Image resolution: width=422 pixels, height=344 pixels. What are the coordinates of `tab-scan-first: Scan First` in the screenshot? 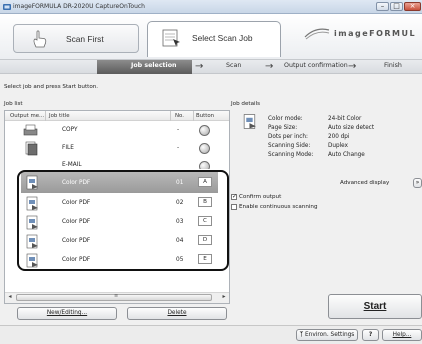 It's located at (76, 38).